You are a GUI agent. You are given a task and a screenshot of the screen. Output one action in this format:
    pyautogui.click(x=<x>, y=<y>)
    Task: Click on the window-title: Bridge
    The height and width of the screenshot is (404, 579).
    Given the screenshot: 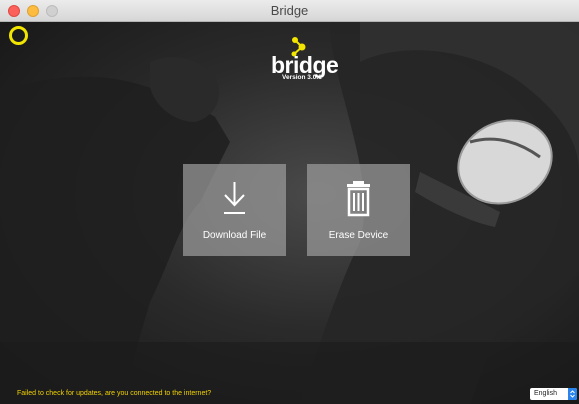 What is the action you would take?
    pyautogui.click(x=289, y=10)
    